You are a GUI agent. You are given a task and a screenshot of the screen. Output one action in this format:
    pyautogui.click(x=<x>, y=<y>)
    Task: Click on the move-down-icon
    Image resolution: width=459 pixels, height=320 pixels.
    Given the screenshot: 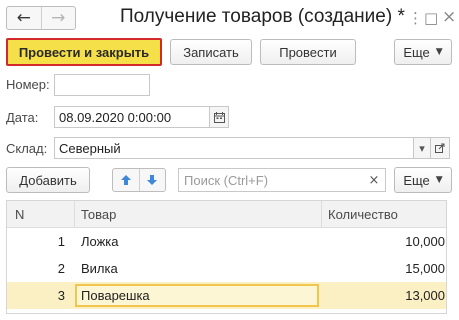 What is the action you would take?
    pyautogui.click(x=153, y=180)
    